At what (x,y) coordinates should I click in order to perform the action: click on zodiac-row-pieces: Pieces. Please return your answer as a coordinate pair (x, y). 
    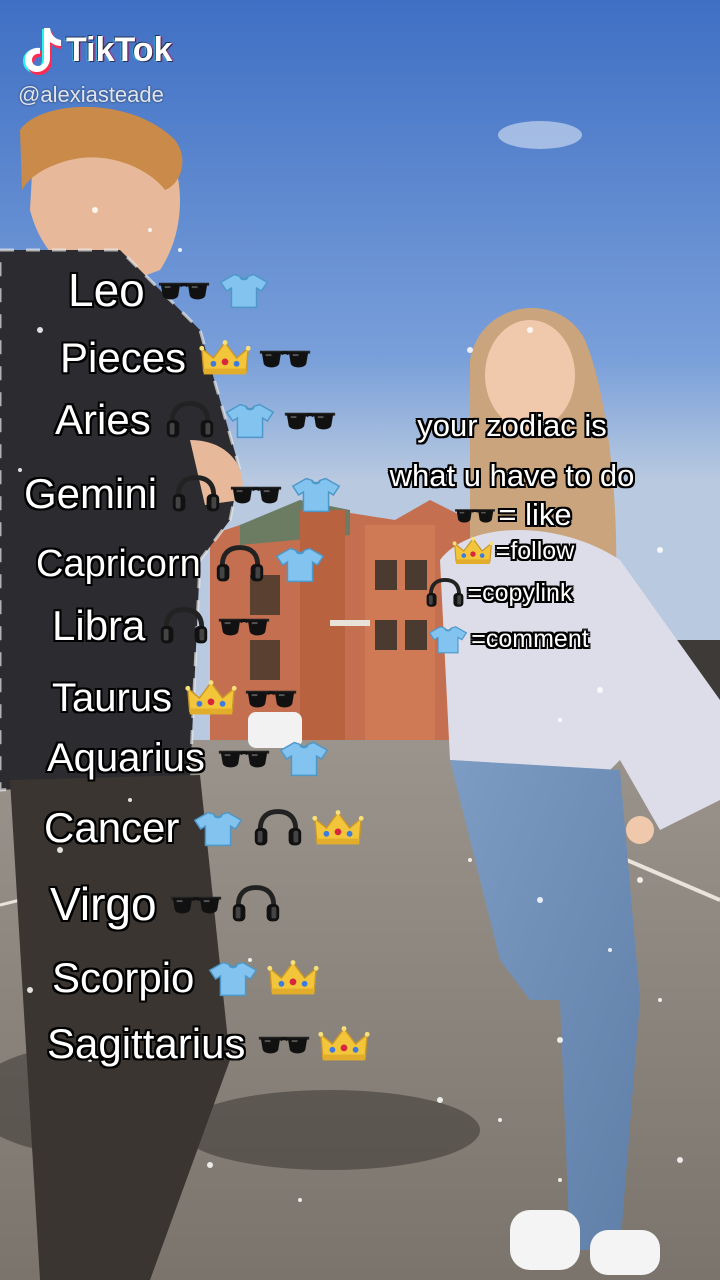
    Looking at the image, I should click on (188, 358).